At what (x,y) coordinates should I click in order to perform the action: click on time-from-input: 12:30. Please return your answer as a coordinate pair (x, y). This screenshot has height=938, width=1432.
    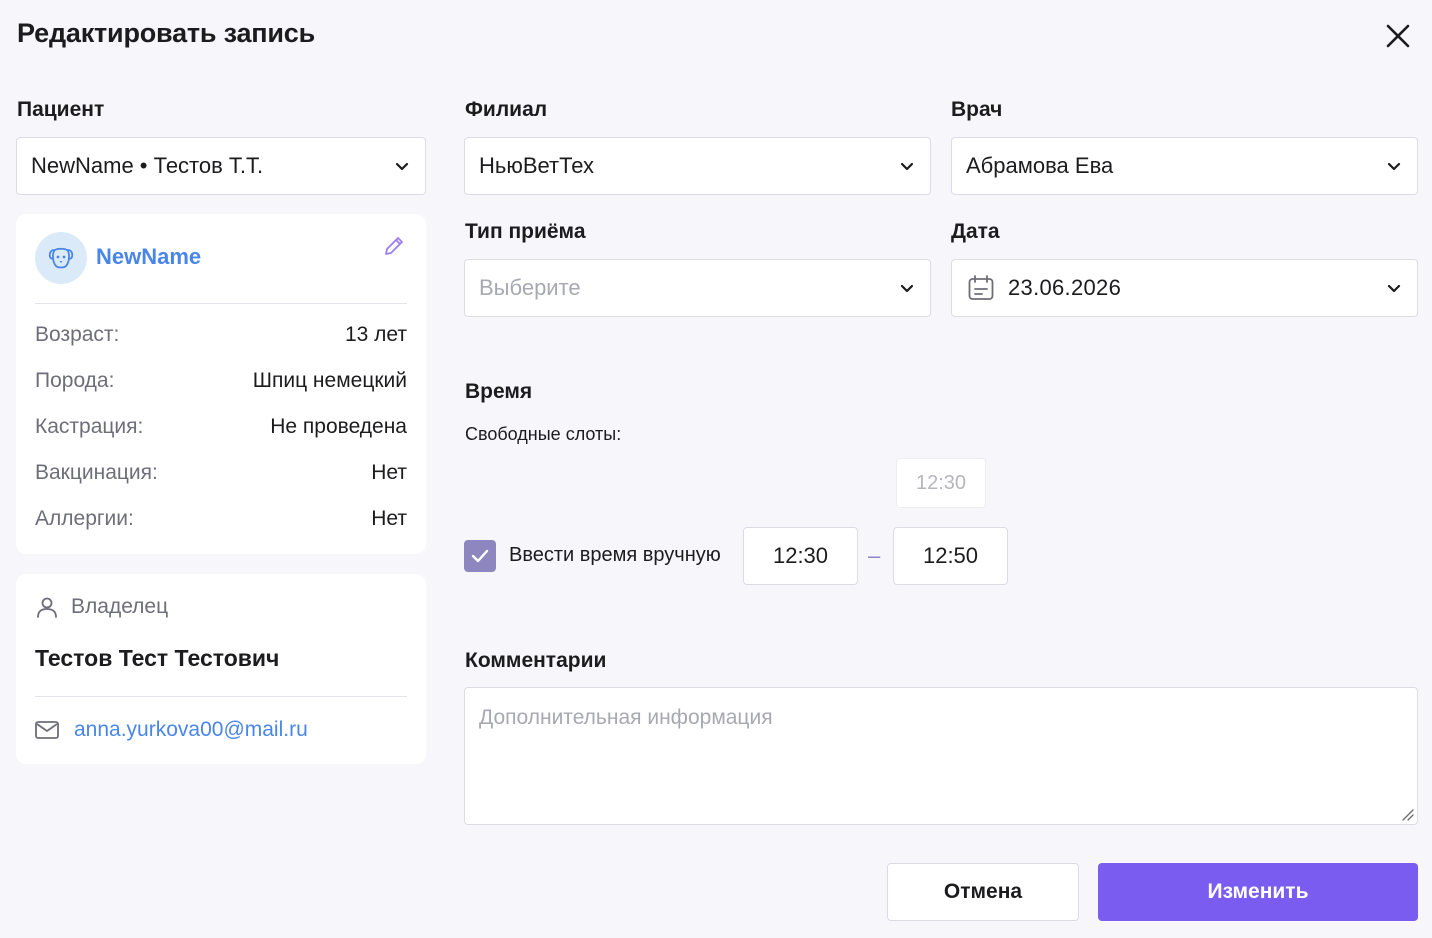
    Looking at the image, I should click on (800, 556).